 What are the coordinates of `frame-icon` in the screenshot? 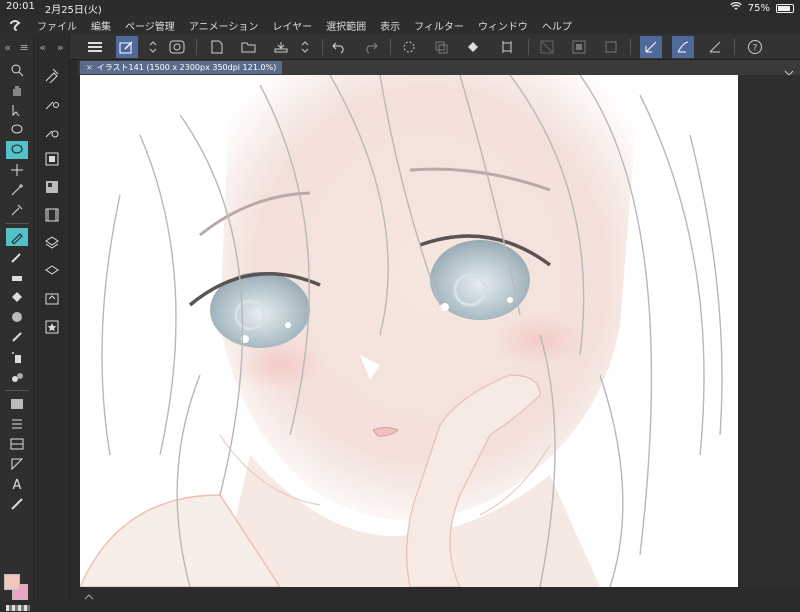 It's located at (17, 444).